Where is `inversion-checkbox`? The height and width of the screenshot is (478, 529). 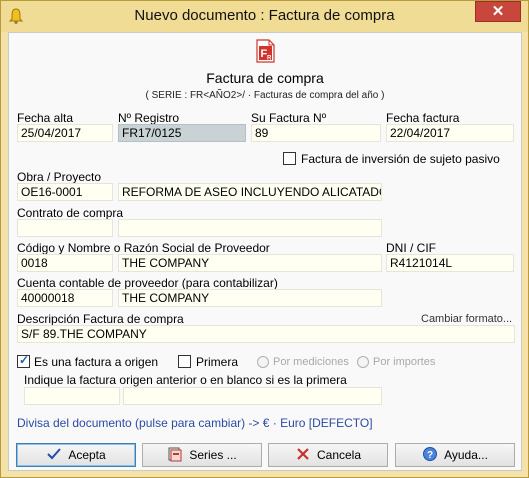 inversion-checkbox is located at coordinates (289, 158).